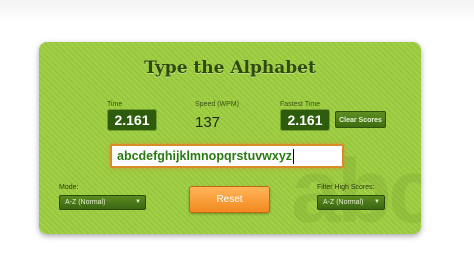 This screenshot has width=474, height=266. I want to click on mode-selected-value: A-Z (Normal), so click(85, 202).